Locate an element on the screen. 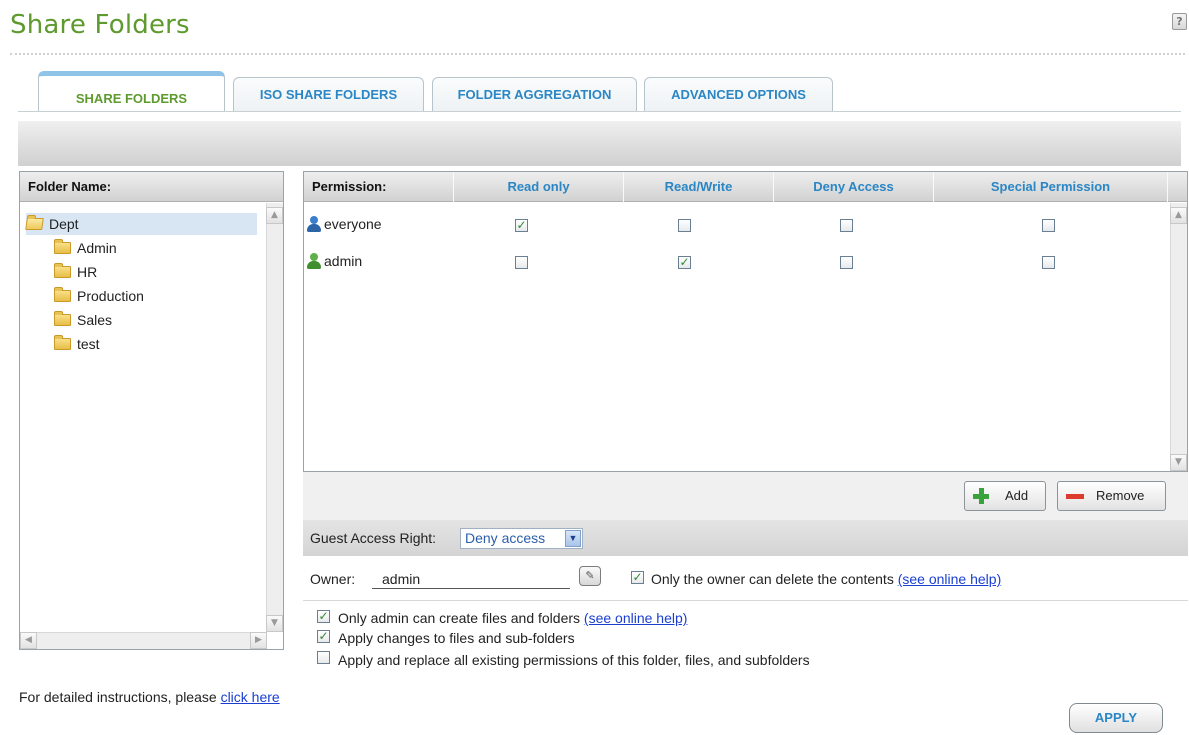 Image resolution: width=1189 pixels, height=735 pixels. remove-button: Remove is located at coordinates (1111, 496).